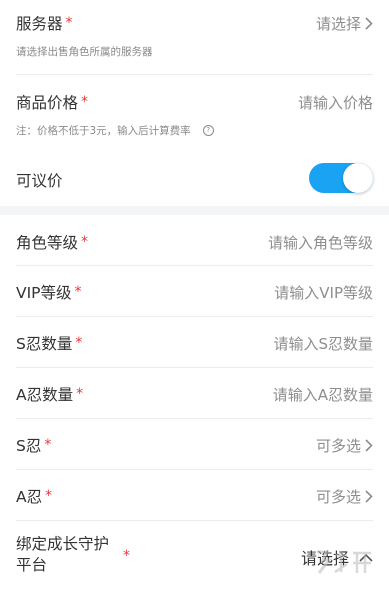 The width and height of the screenshot is (389, 592). I want to click on server-label: 服务器 *, so click(44, 23).